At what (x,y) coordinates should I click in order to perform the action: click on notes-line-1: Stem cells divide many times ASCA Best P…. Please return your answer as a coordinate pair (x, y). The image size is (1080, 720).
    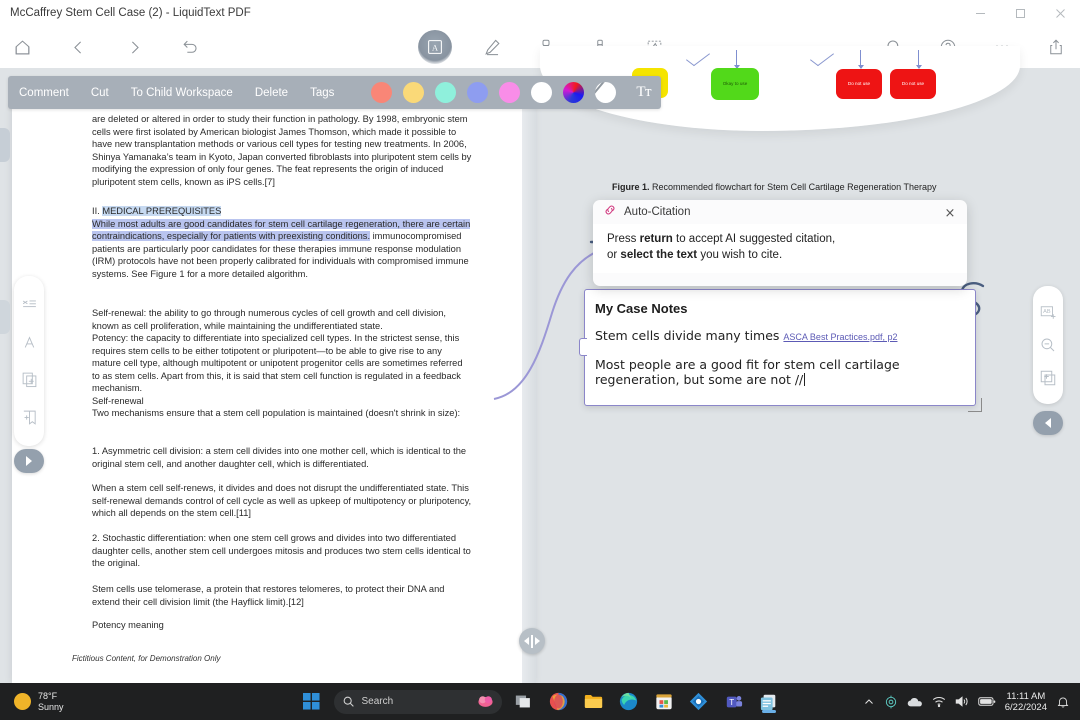
    Looking at the image, I should click on (780, 330).